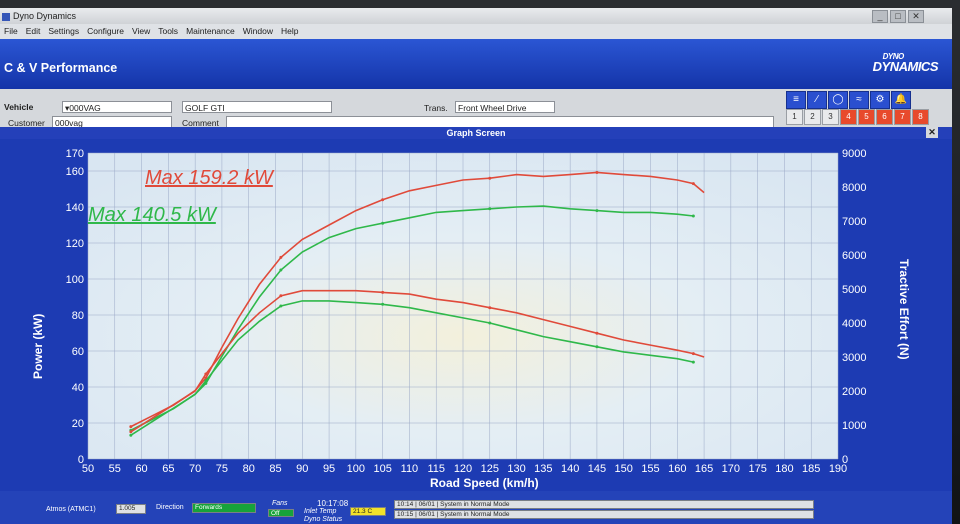 This screenshot has width=960, height=524. I want to click on maximize-button: □, so click(898, 16).